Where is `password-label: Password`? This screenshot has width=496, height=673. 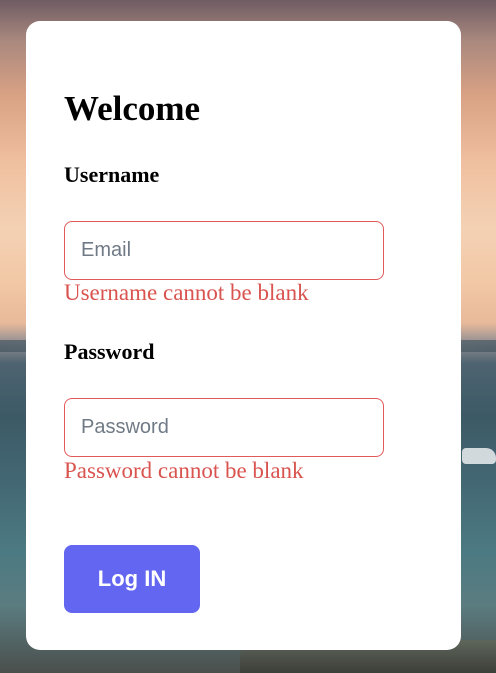
password-label: Password is located at coordinates (109, 351).